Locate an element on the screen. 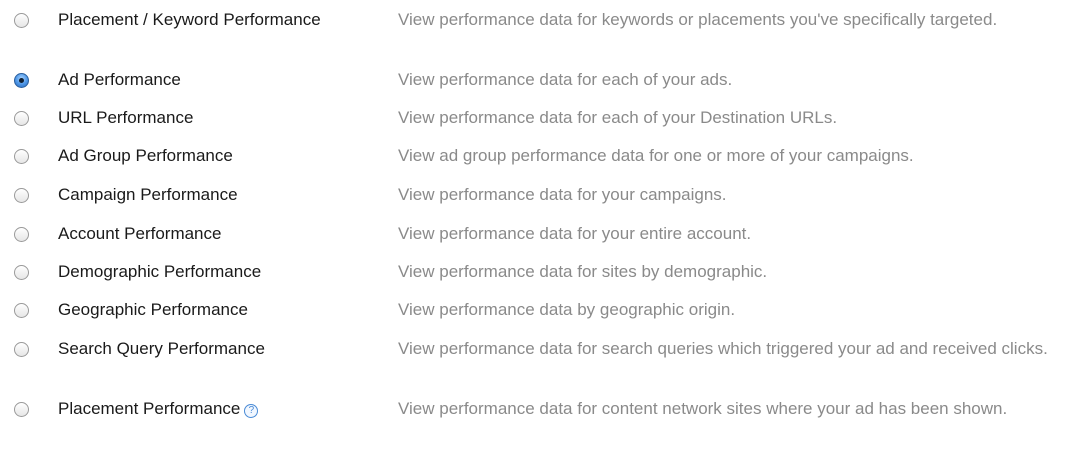 Image resolution: width=1071 pixels, height=457 pixels. report-label-ad: Ad Performance is located at coordinates (228, 80).